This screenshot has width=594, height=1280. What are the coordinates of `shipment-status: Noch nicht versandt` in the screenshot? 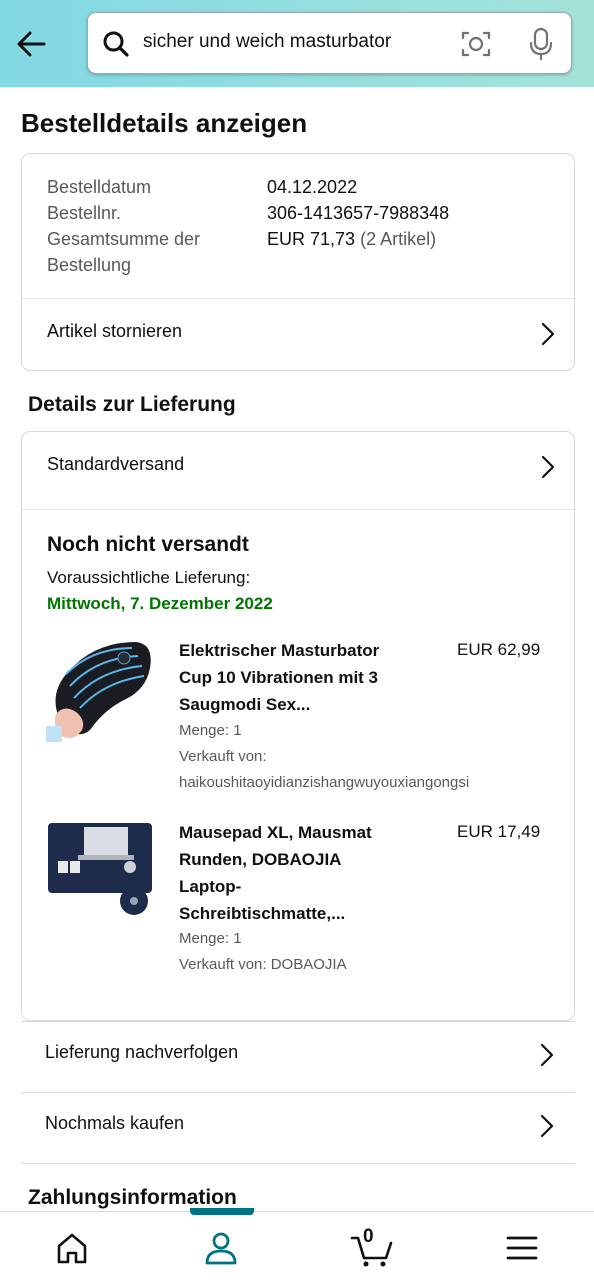 It's located at (148, 544).